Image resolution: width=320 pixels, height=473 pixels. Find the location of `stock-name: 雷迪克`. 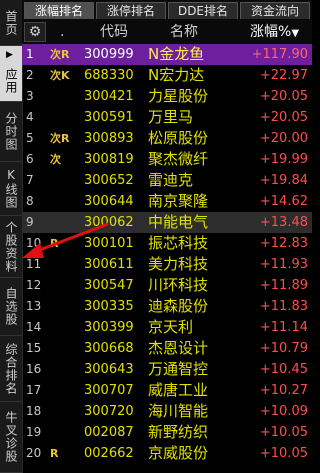

stock-name: 雷迪克 is located at coordinates (171, 180).